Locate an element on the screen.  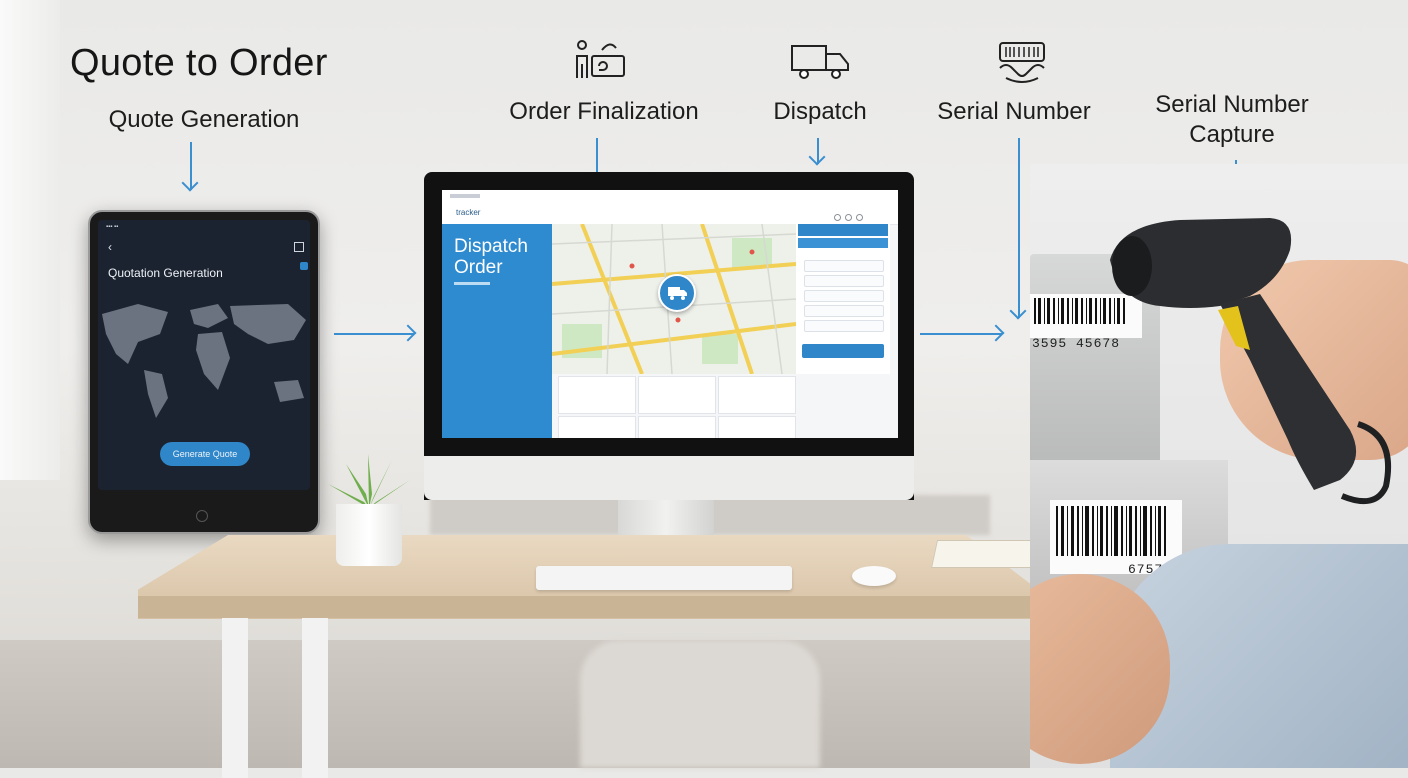
order-form-panel is located at coordinates (843, 299).